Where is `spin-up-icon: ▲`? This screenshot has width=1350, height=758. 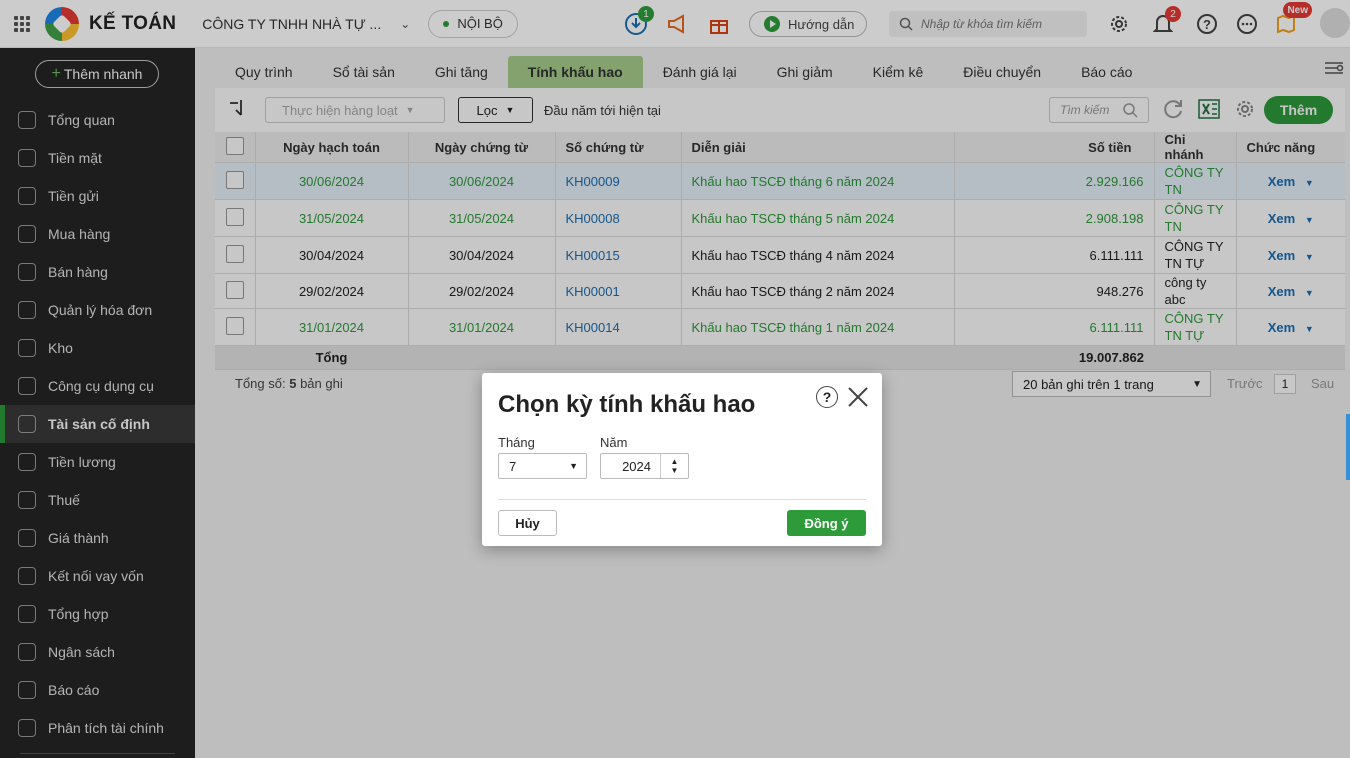 spin-up-icon: ▲ is located at coordinates (675, 461).